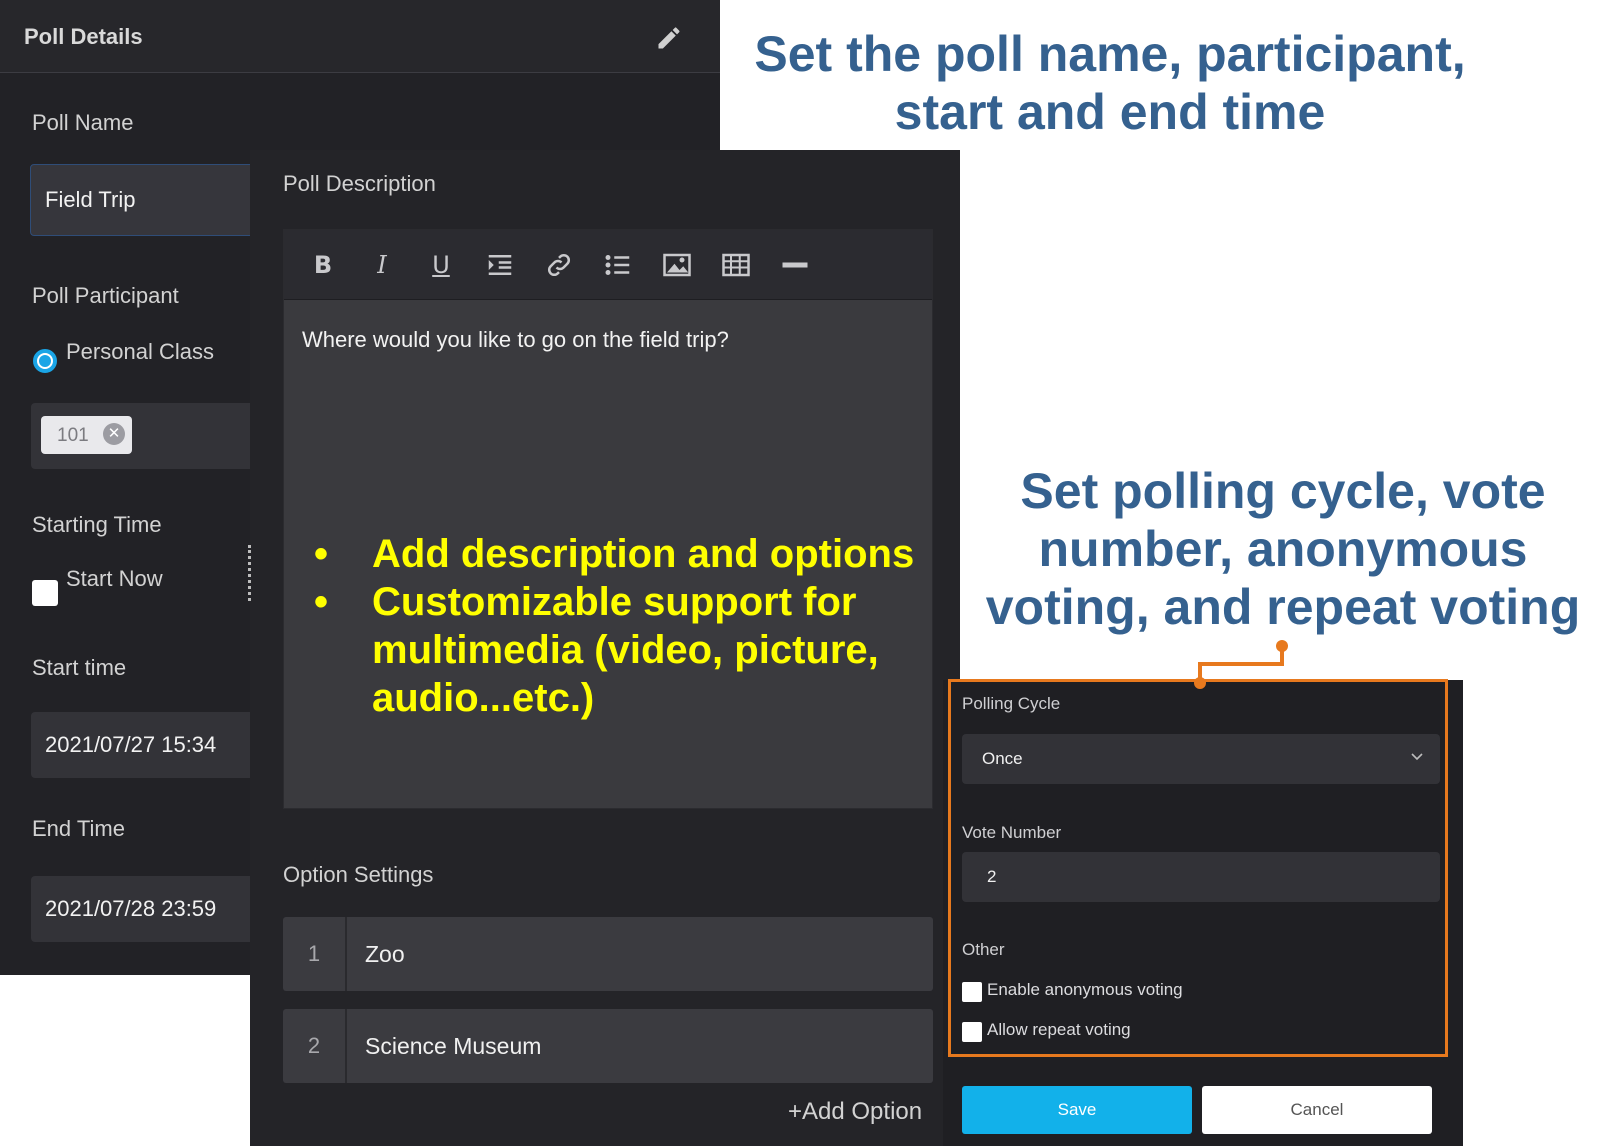 The height and width of the screenshot is (1146, 1600). Describe the element at coordinates (1085, 989) in the screenshot. I see `anonymous-voting-label: Enable anonymous voting` at that location.